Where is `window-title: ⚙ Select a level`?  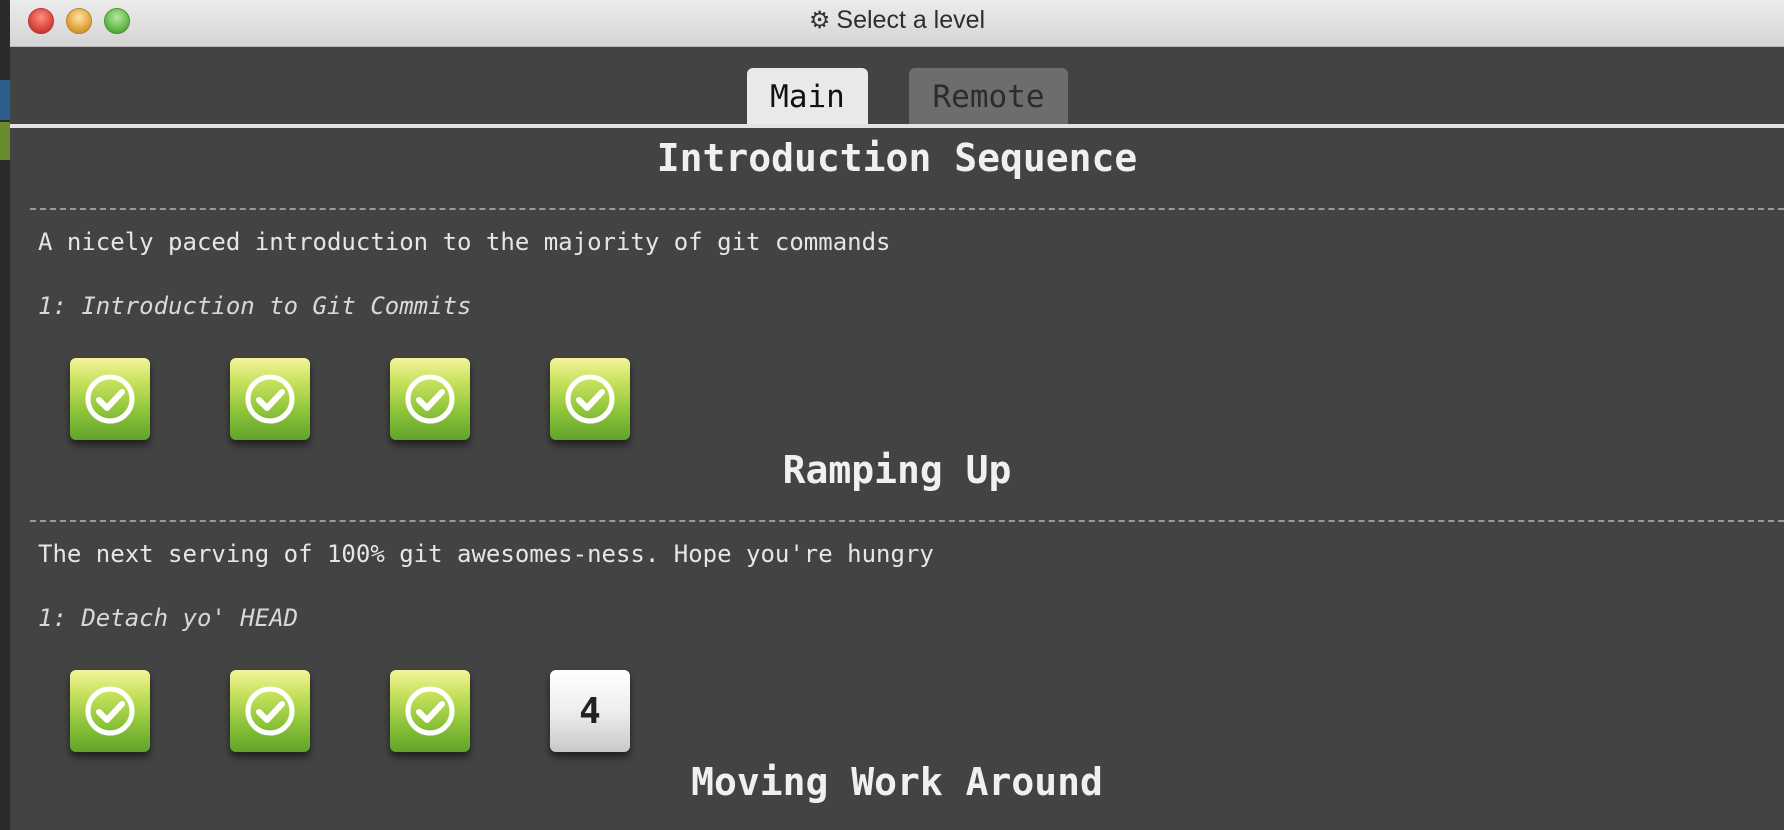 window-title: ⚙ Select a level is located at coordinates (897, 20).